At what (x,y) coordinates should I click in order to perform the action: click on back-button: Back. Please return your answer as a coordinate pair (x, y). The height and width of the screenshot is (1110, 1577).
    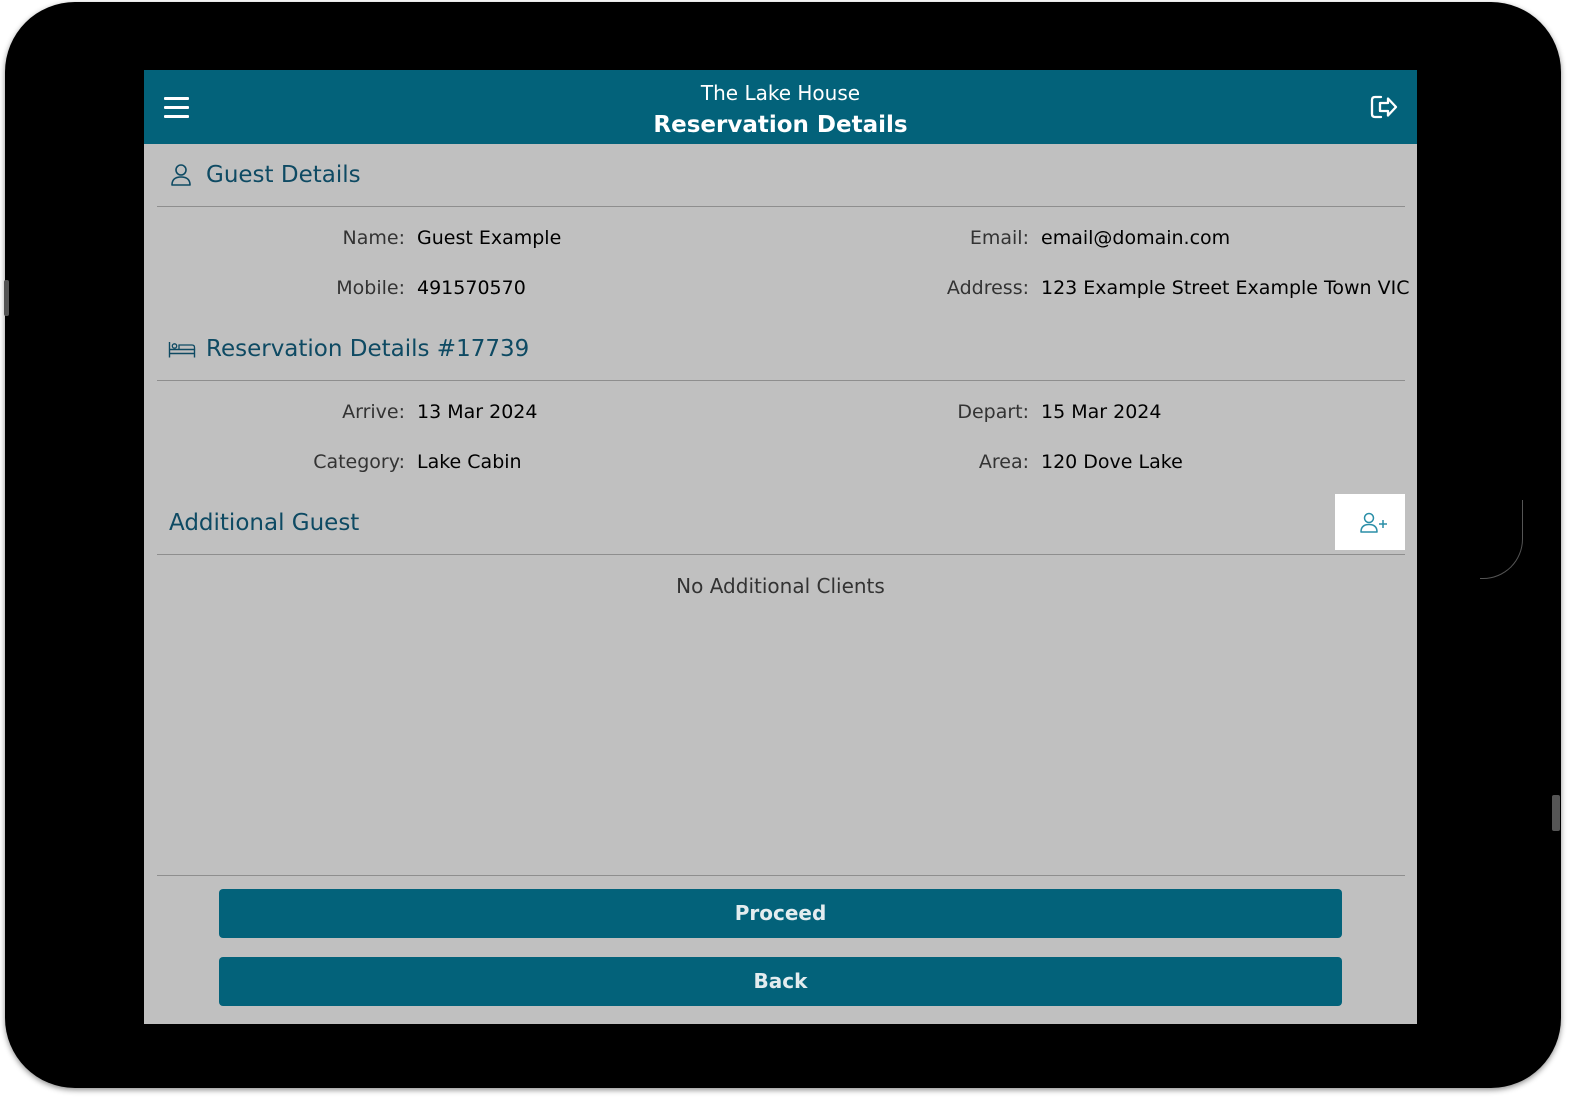
    Looking at the image, I should click on (780, 981).